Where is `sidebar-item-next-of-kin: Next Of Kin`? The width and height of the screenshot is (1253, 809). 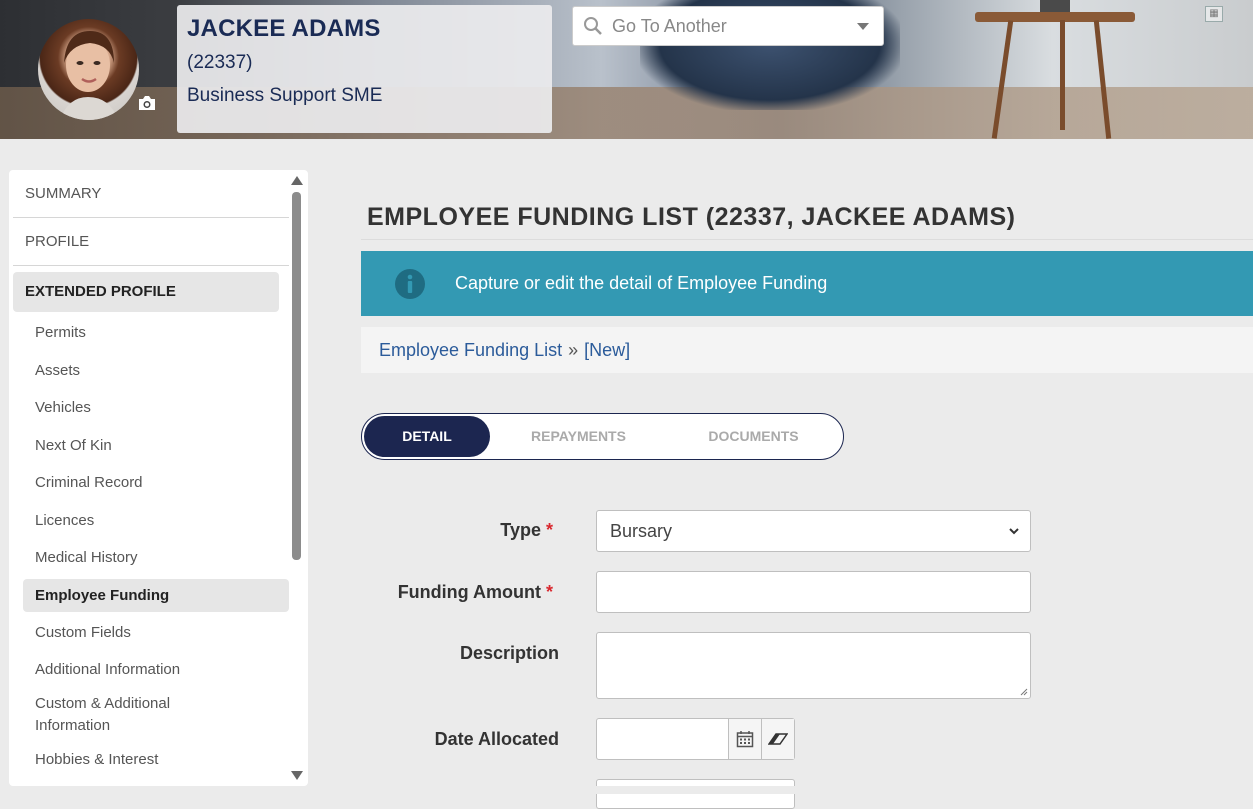 sidebar-item-next-of-kin: Next Of Kin is located at coordinates (151, 446).